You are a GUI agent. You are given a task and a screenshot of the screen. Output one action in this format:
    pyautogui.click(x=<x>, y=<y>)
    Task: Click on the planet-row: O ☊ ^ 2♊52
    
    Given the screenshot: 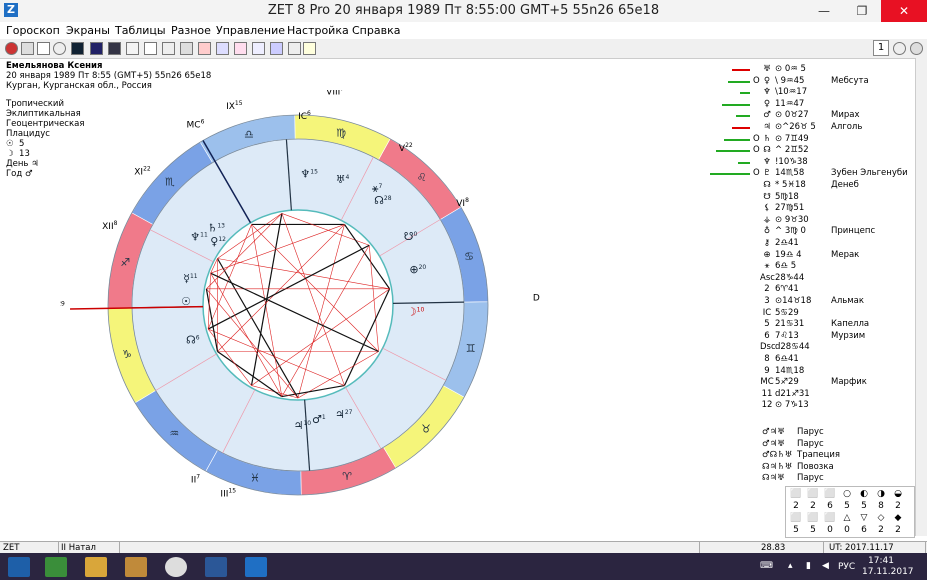 What is the action you would take?
    pyautogui.click(x=818, y=151)
    